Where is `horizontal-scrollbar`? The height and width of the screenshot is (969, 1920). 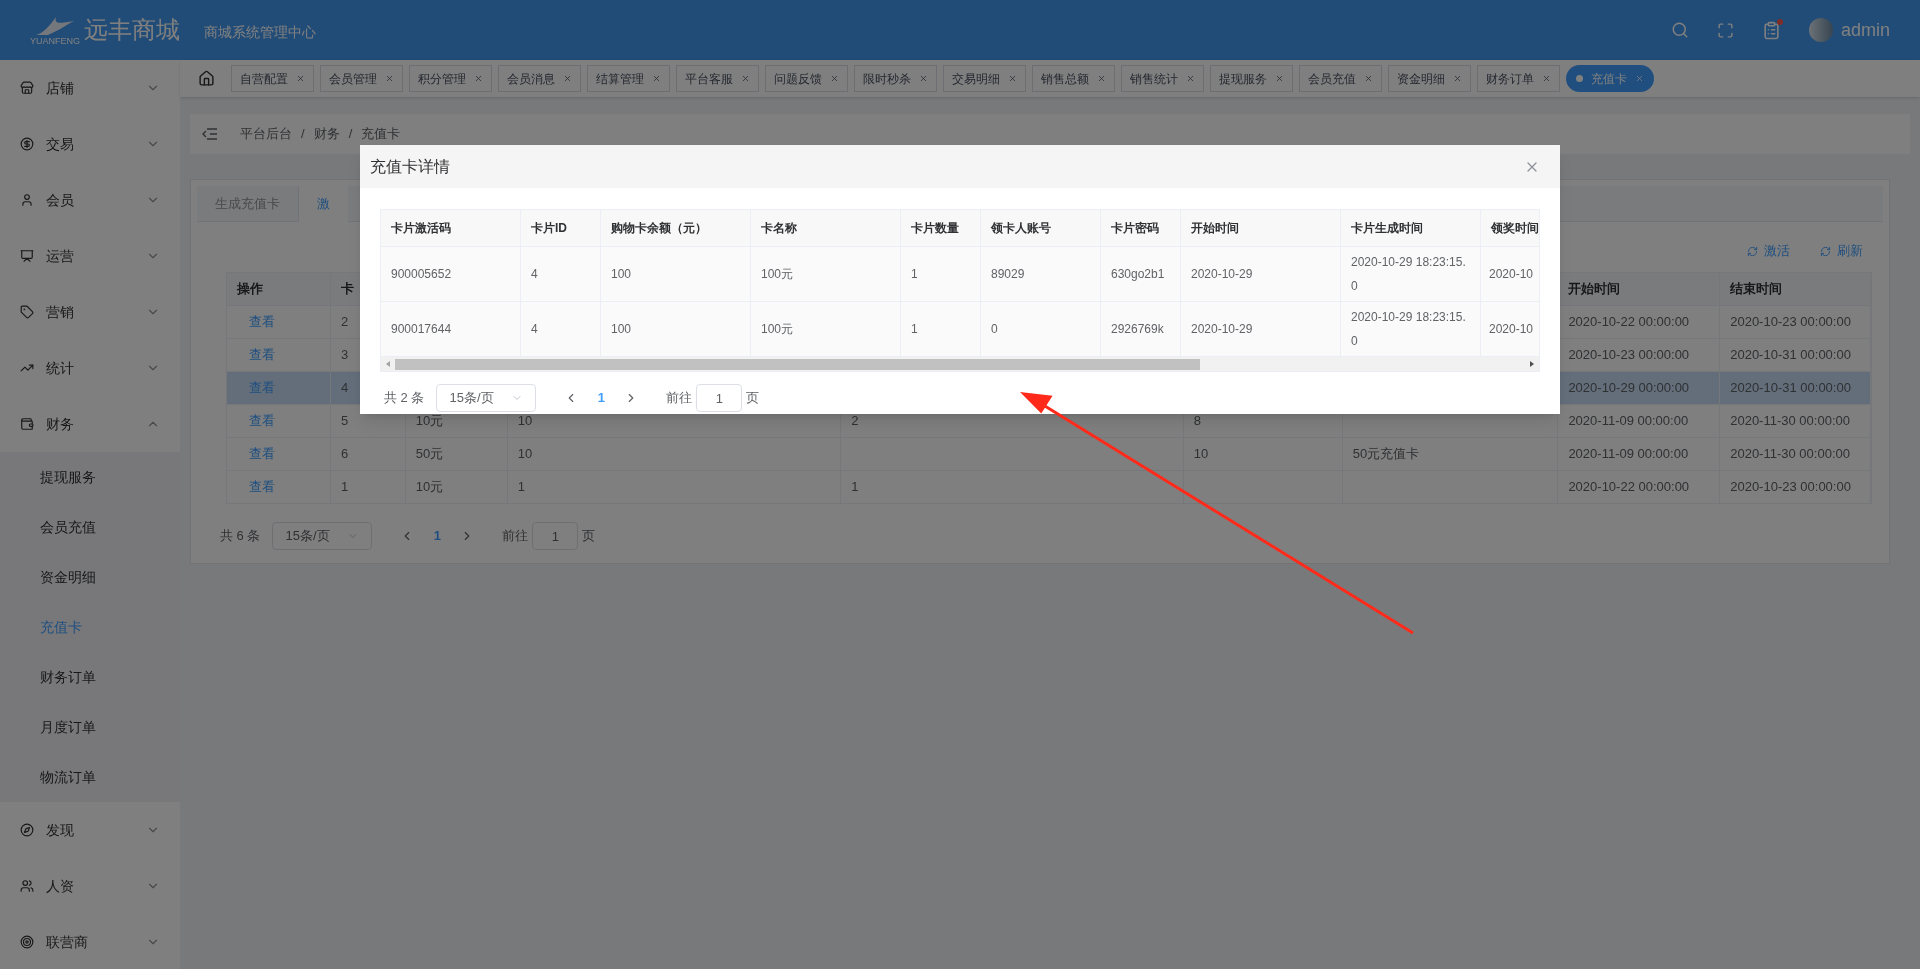
horizontal-scrollbar is located at coordinates (960, 363).